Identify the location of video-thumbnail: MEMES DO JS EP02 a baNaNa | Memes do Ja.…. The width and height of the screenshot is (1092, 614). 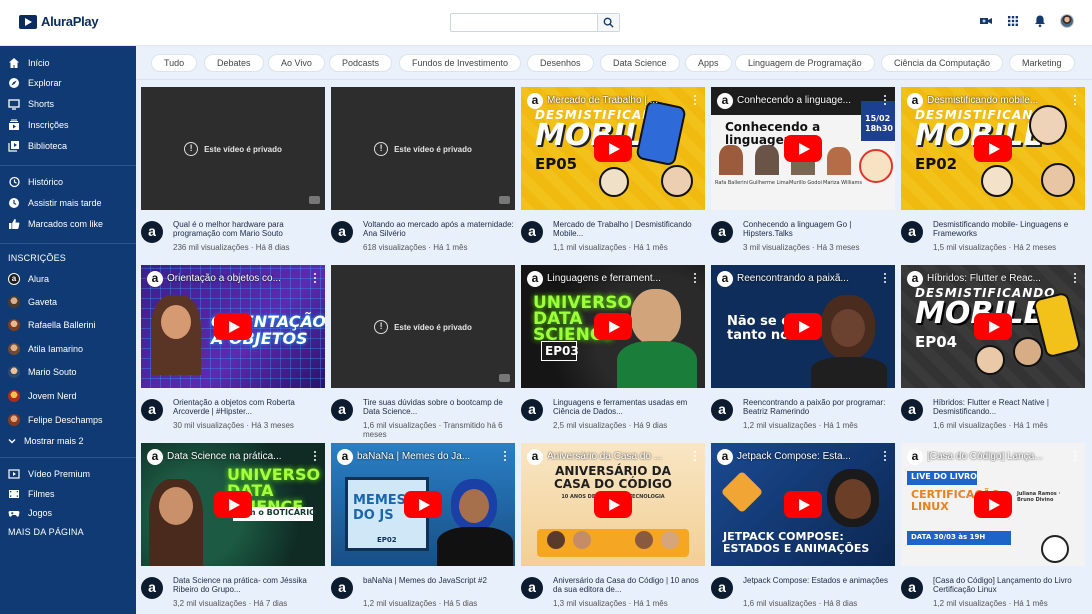
(423, 504).